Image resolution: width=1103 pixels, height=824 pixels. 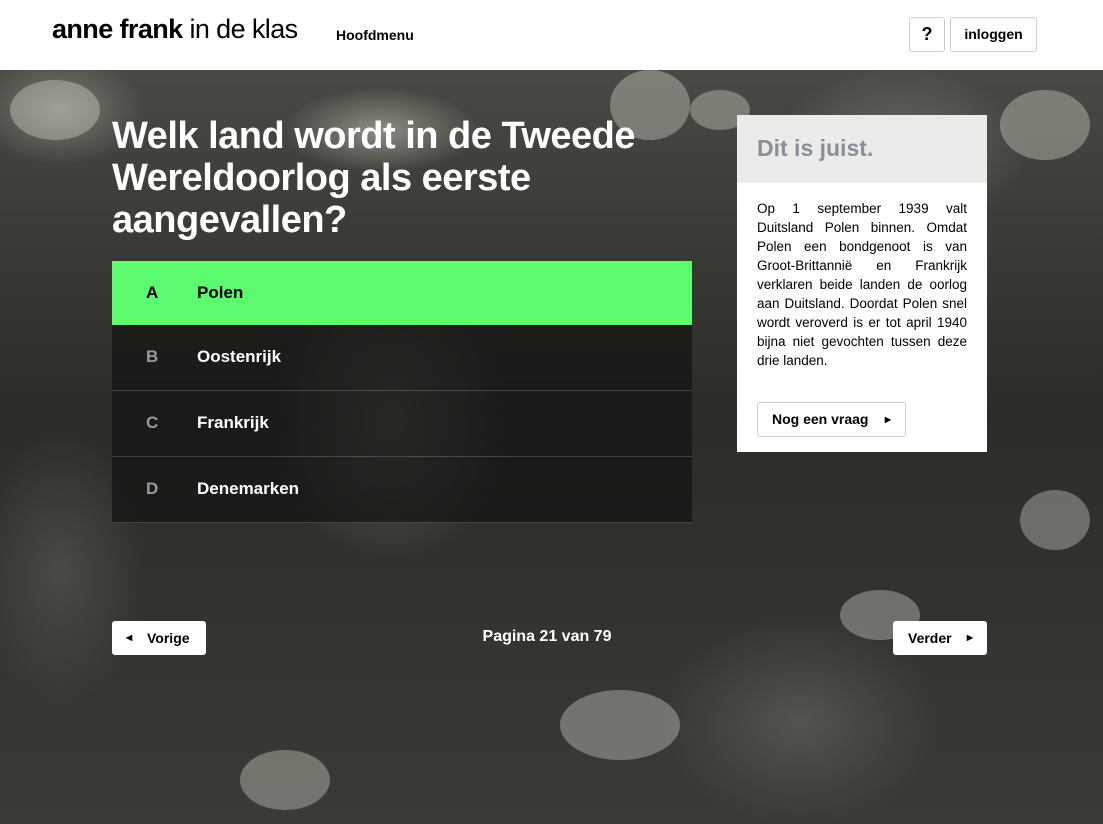 I want to click on help-button: ?, so click(x=927, y=34).